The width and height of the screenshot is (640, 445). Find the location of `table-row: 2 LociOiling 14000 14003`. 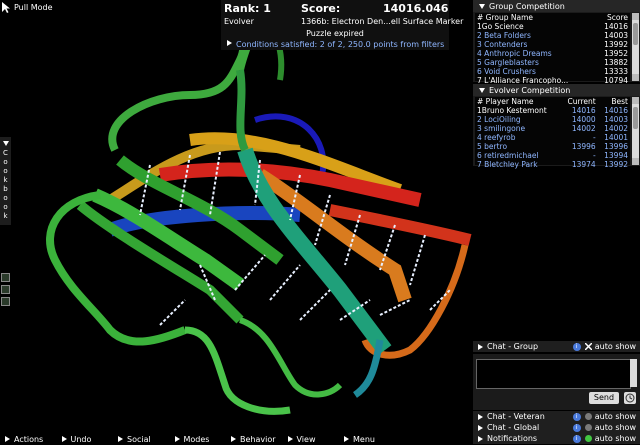

table-row: 2 LociOiling 14000 14003 is located at coordinates (552, 119).